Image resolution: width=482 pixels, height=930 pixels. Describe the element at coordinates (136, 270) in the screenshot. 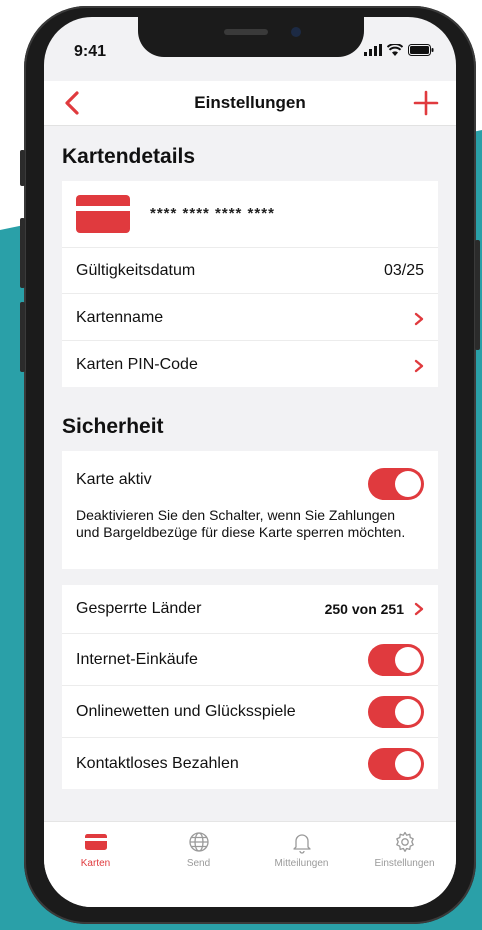

I see `expiry-label: Gültigkeitsdatum` at that location.